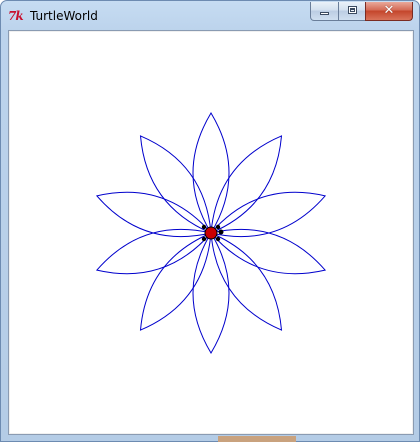 The height and width of the screenshot is (442, 420). I want to click on turtle-icon, so click(212, 233).